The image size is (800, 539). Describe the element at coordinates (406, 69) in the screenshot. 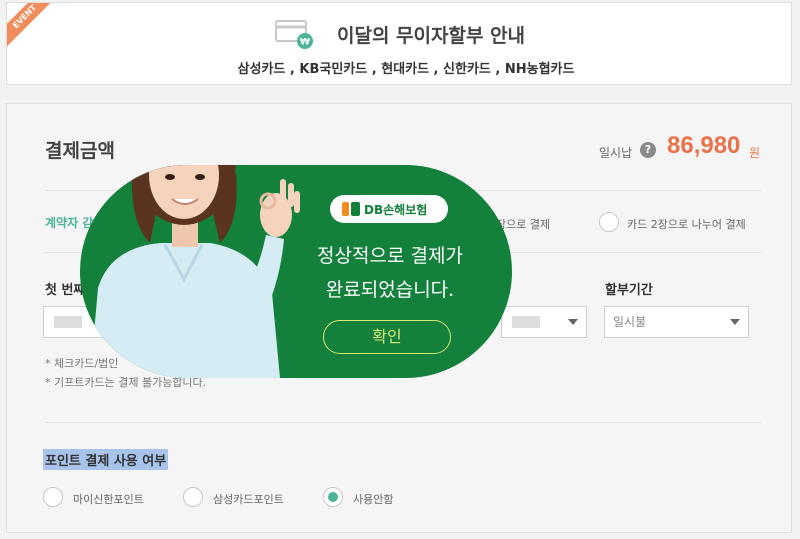

I see `event-card-list: 삼성카드 , KB국민카드 , 현대카드 , 신한카드 , NH농협카드` at that location.